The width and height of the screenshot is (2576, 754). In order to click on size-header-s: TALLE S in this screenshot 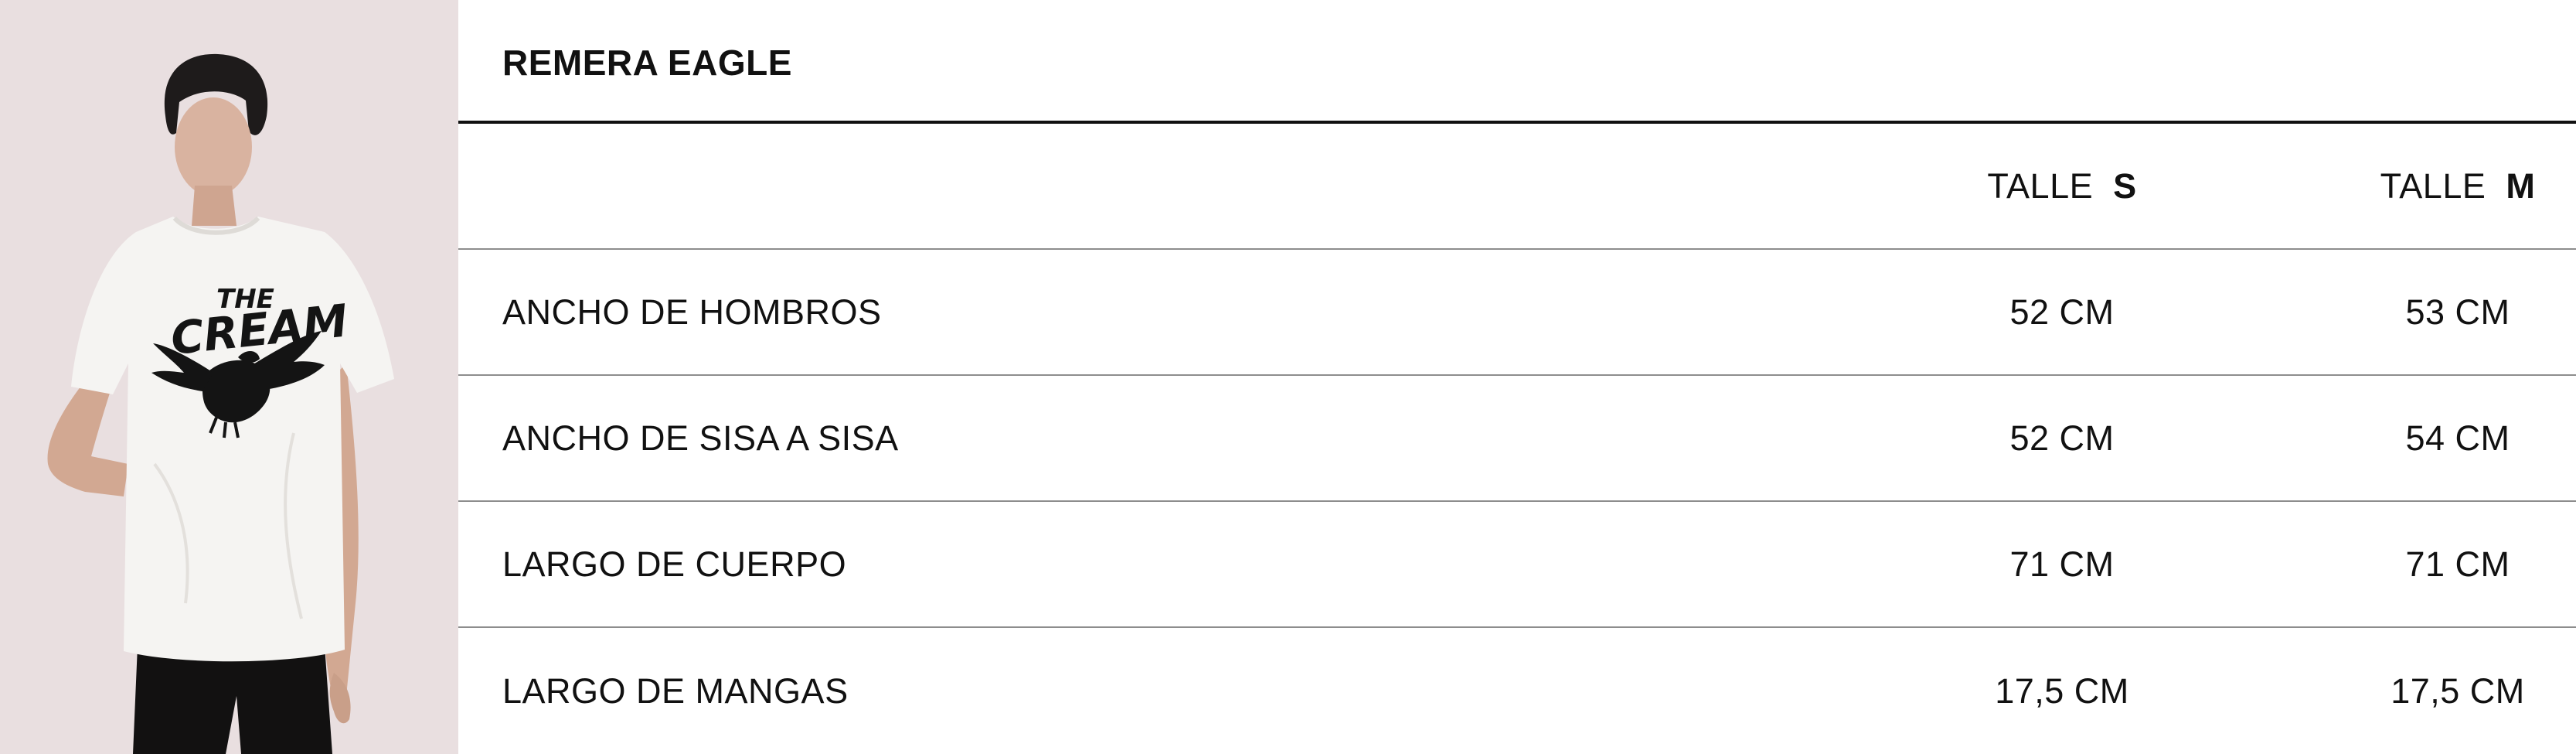, I will do `click(2062, 186)`.